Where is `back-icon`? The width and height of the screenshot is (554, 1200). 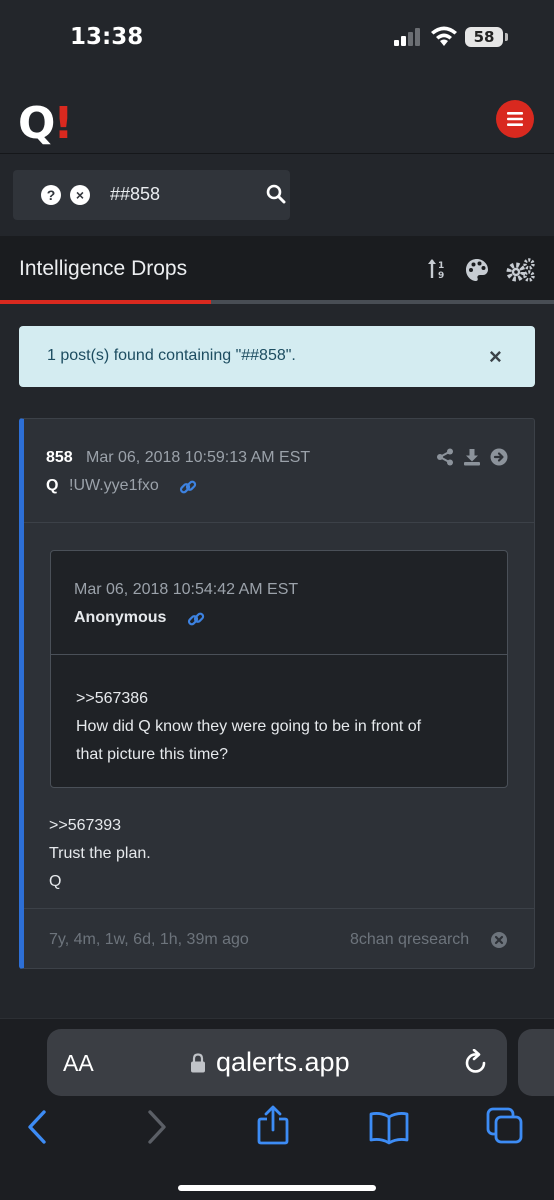
back-icon is located at coordinates (37, 1127).